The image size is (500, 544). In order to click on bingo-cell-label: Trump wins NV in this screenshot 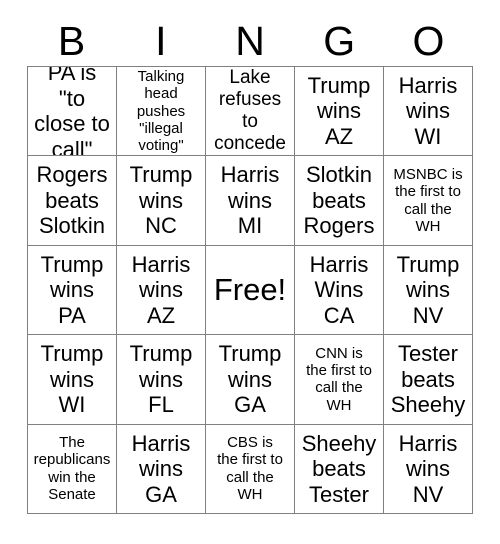, I will do `click(428, 289)`.